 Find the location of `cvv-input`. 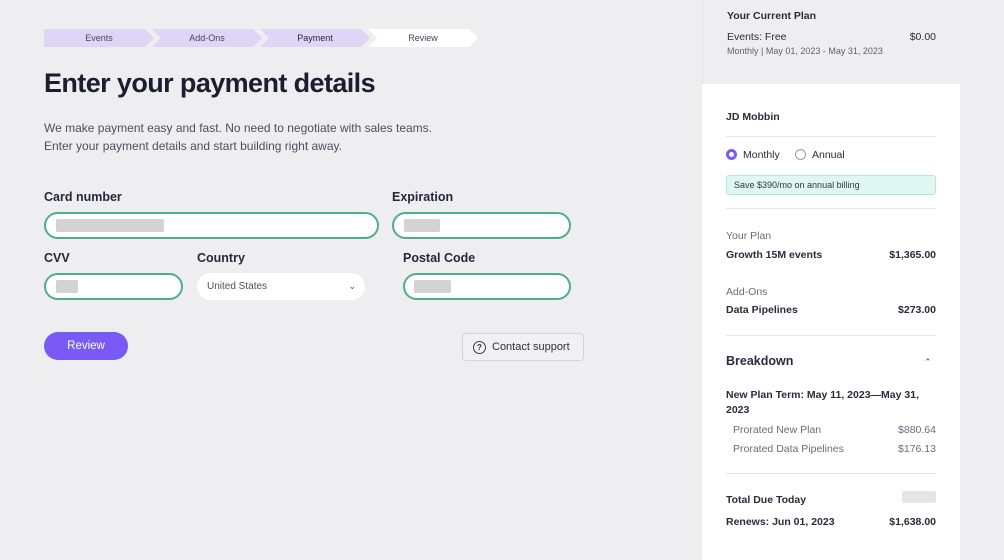

cvv-input is located at coordinates (113, 286).